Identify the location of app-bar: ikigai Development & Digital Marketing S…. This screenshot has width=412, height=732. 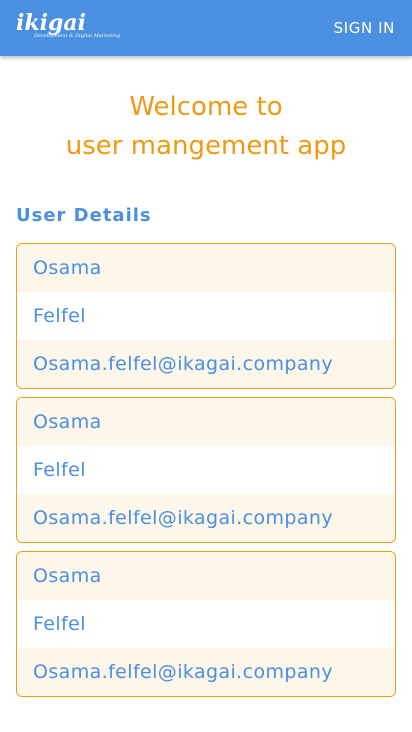
(206, 28).